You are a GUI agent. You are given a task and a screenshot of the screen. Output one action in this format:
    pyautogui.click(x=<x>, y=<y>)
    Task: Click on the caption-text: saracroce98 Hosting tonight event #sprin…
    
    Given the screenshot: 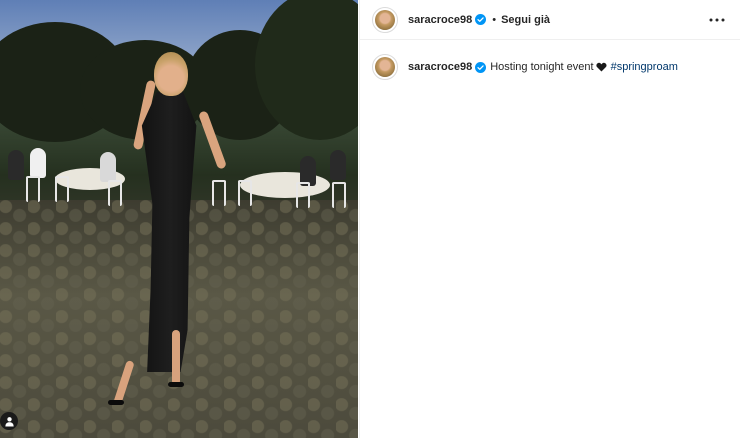 What is the action you would take?
    pyautogui.click(x=543, y=67)
    